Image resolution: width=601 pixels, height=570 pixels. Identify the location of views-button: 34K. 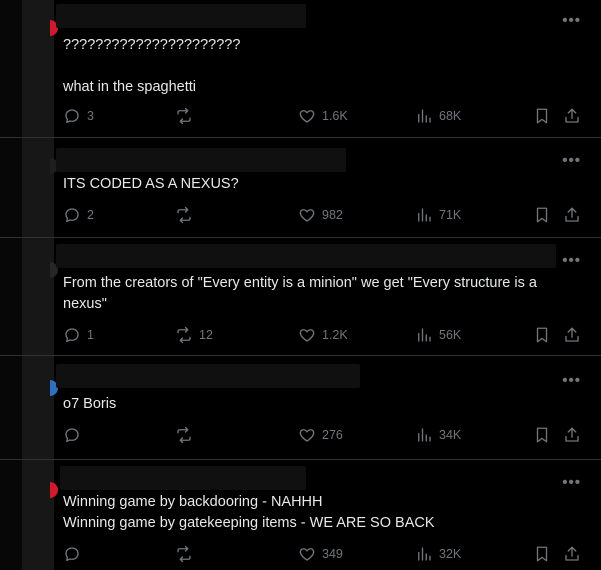
(438, 435).